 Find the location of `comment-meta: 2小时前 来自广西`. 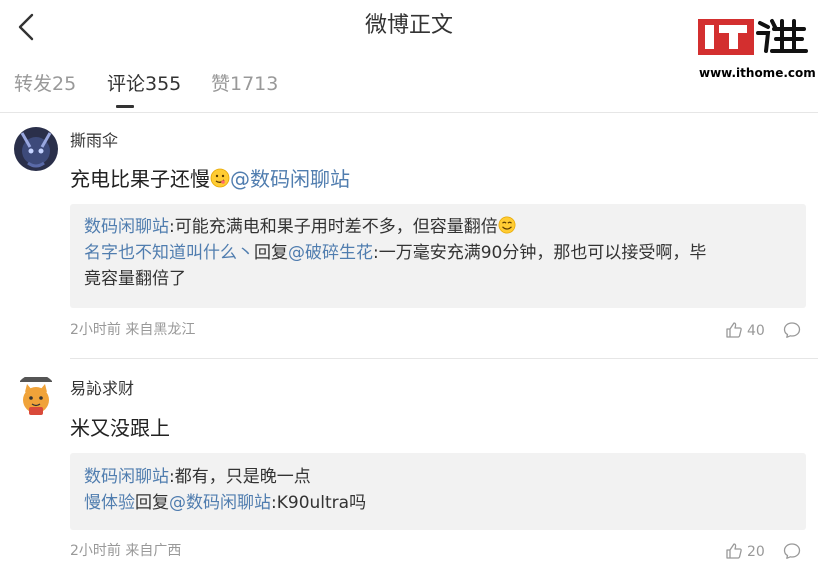

comment-meta: 2小时前 来自广西 is located at coordinates (126, 551).